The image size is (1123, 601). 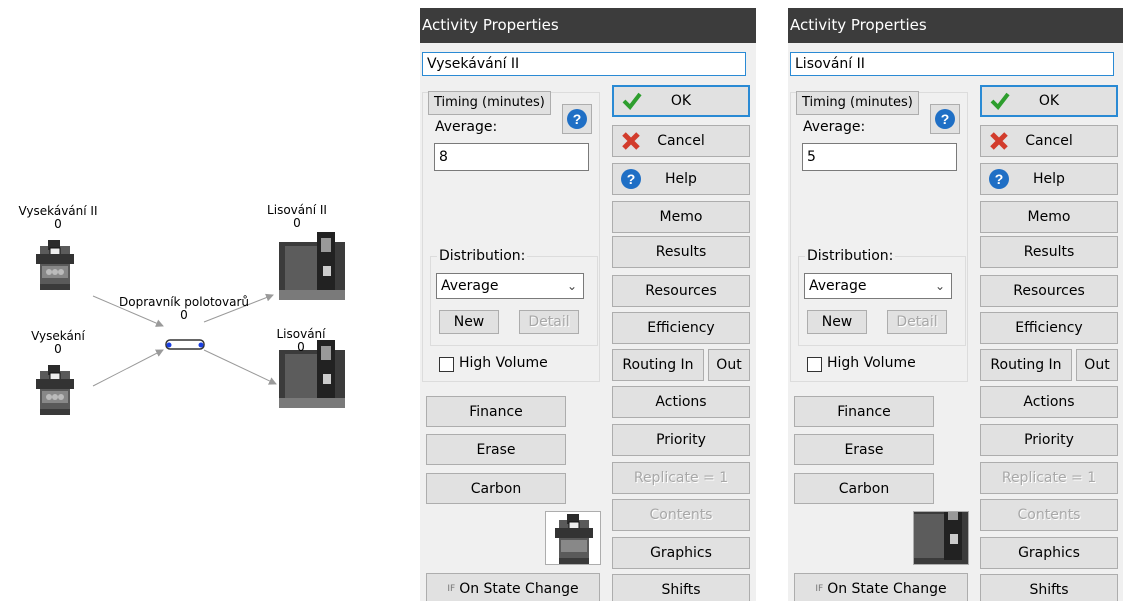 I want to click on node-label: Lisování II 0, so click(x=297, y=217).